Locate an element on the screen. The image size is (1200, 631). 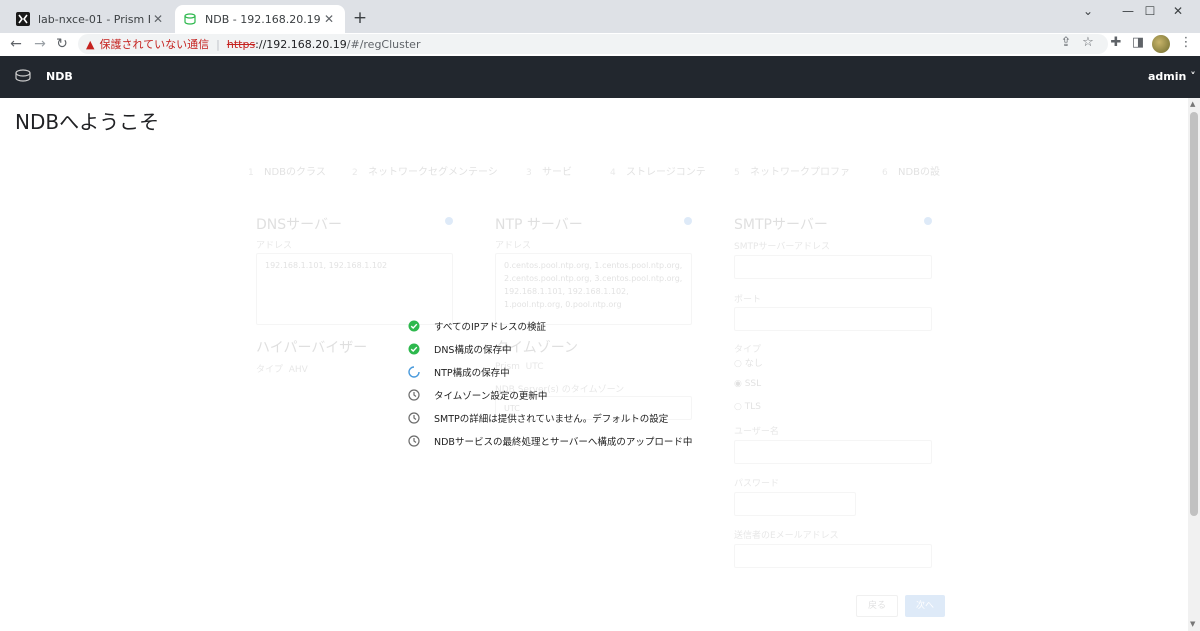
smtp-port-input is located at coordinates (833, 319).